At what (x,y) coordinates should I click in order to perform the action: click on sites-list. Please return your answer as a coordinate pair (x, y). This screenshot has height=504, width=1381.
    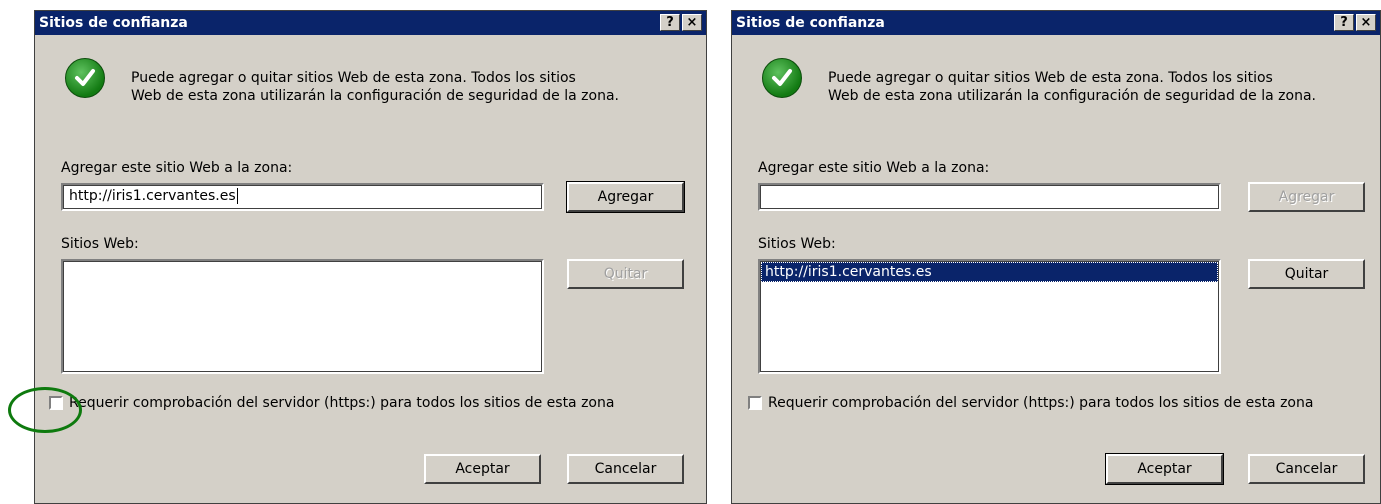
    Looking at the image, I should click on (302, 316).